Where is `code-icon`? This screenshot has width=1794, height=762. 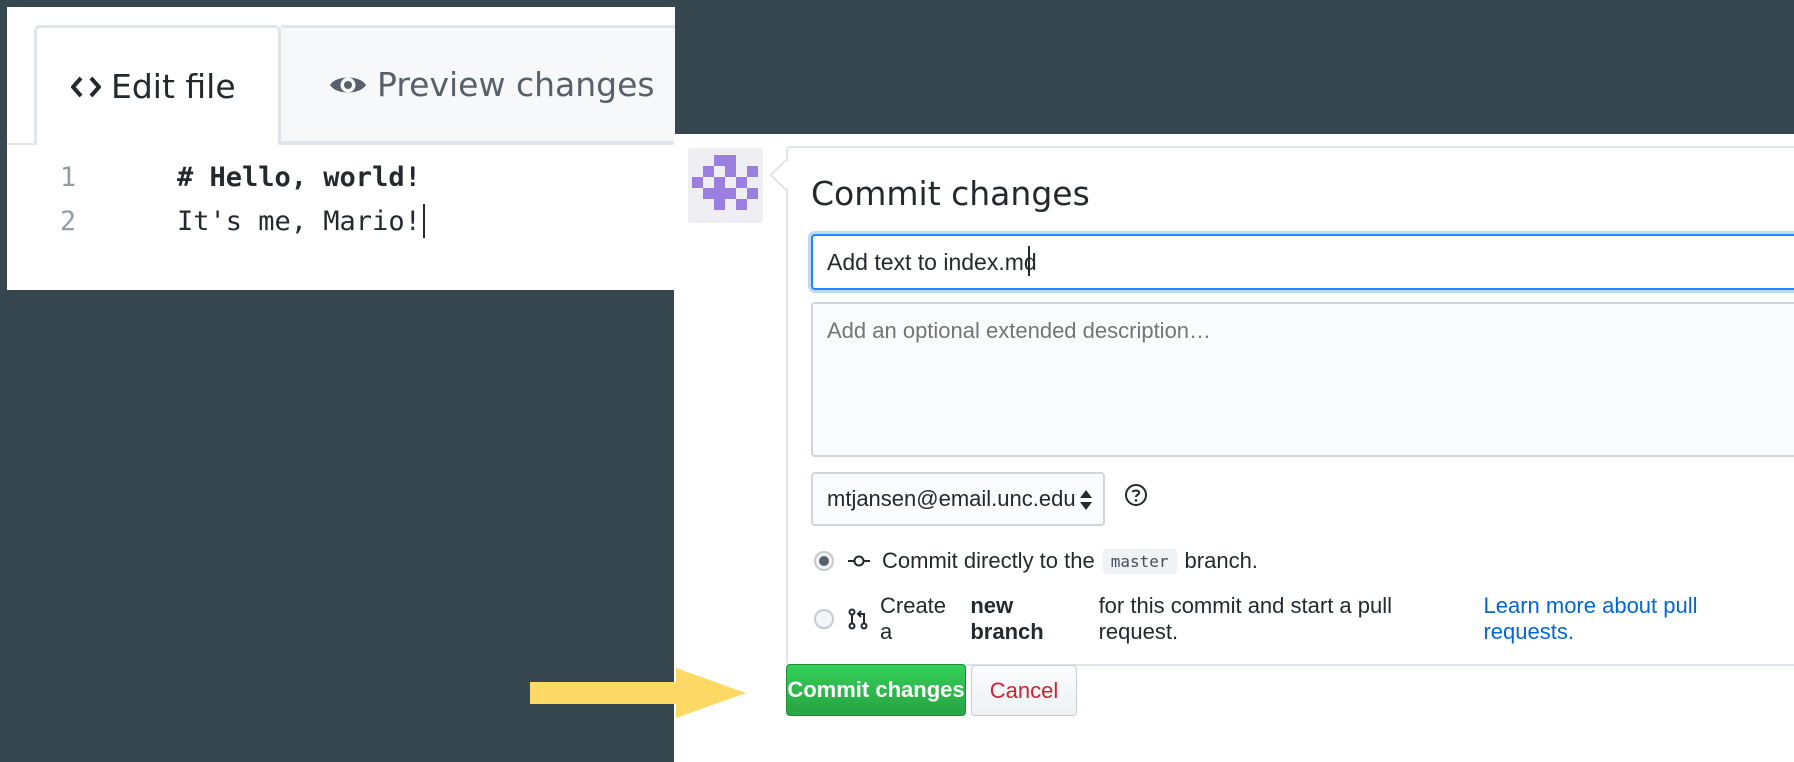
code-icon is located at coordinates (86, 87).